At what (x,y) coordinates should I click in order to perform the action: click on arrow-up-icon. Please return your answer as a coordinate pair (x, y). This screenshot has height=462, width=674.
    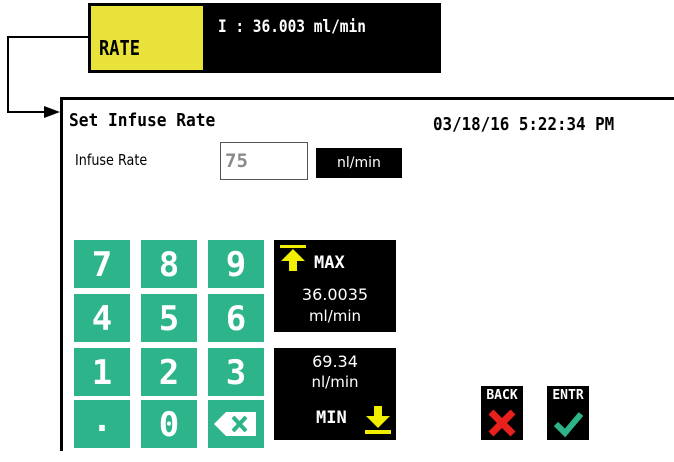
    Looking at the image, I should click on (293, 258).